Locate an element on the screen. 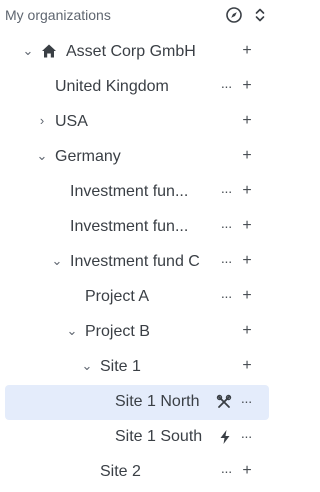  tree-row-label: Investment fund C is located at coordinates (135, 261).